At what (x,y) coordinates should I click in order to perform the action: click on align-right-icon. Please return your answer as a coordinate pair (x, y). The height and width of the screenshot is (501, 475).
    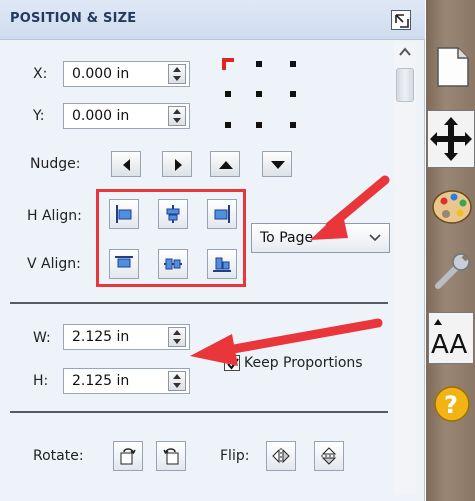
    Looking at the image, I should click on (222, 214).